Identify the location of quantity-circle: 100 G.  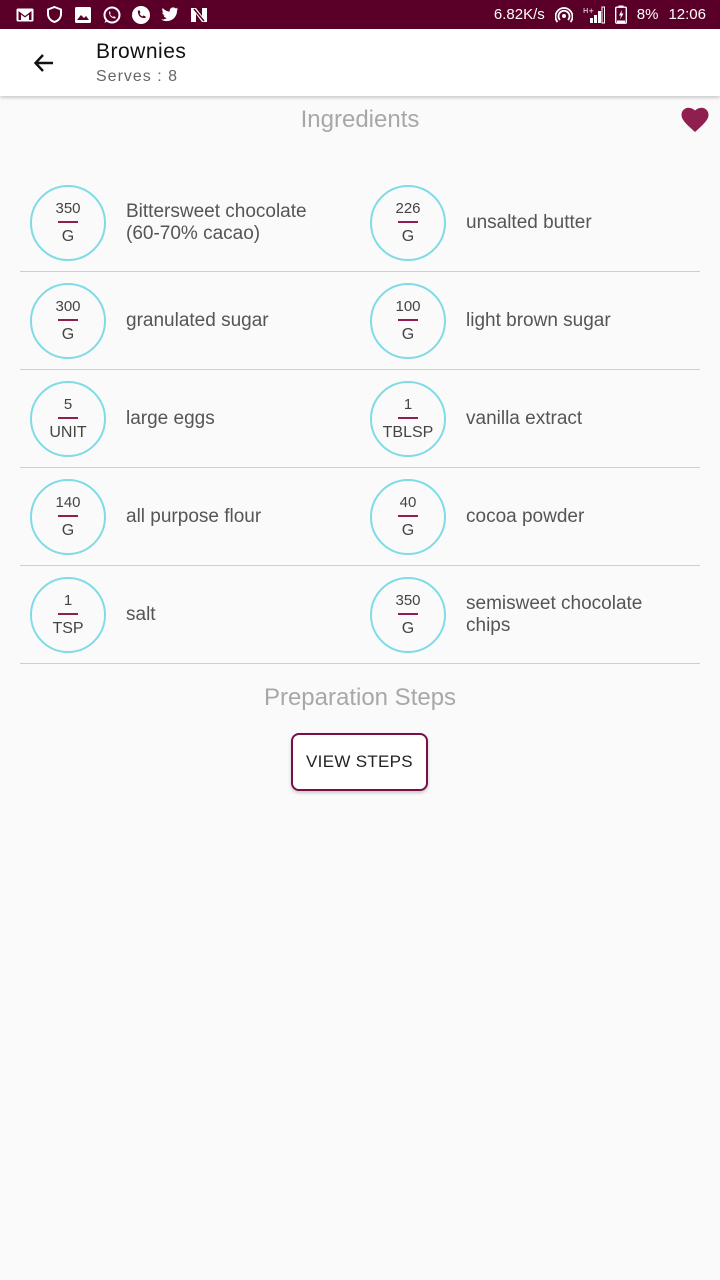
(408, 320).